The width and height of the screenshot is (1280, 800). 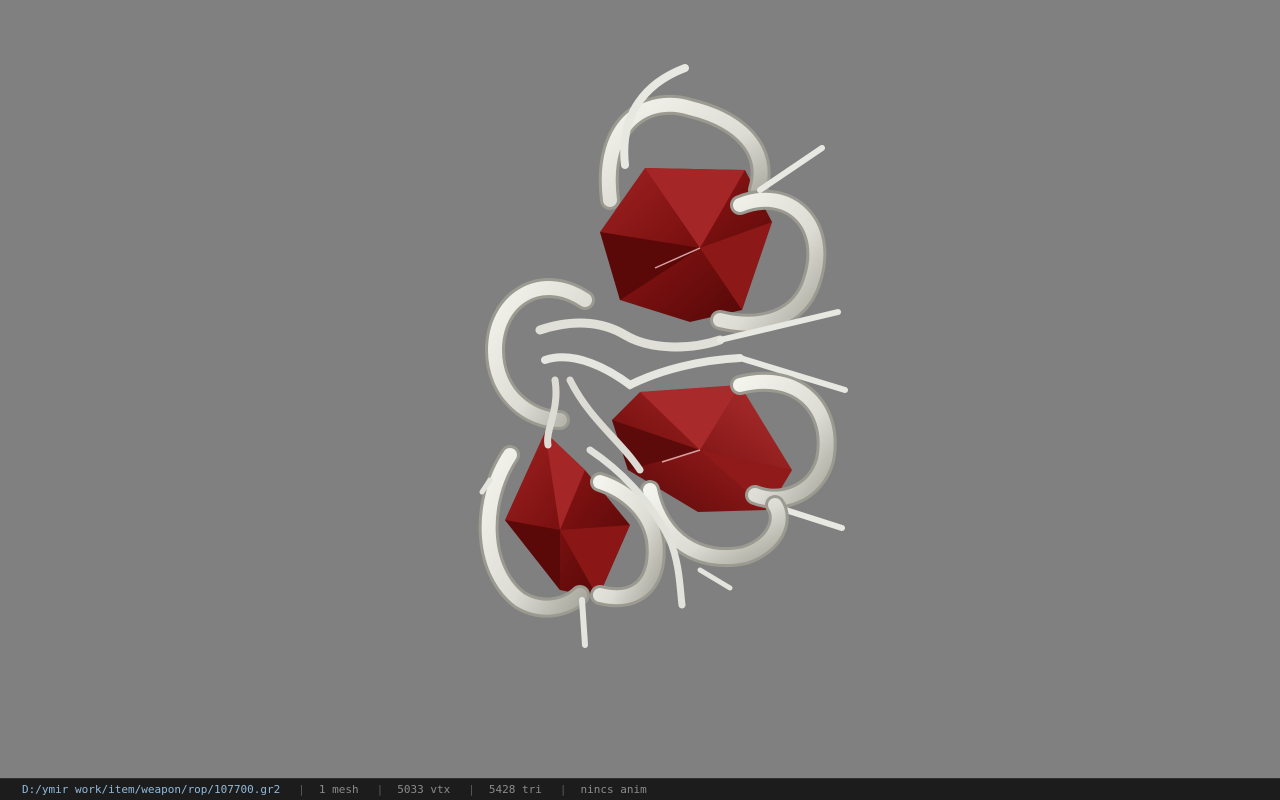 What do you see at coordinates (613, 789) in the screenshot?
I see `animation-status: nincs anim` at bounding box center [613, 789].